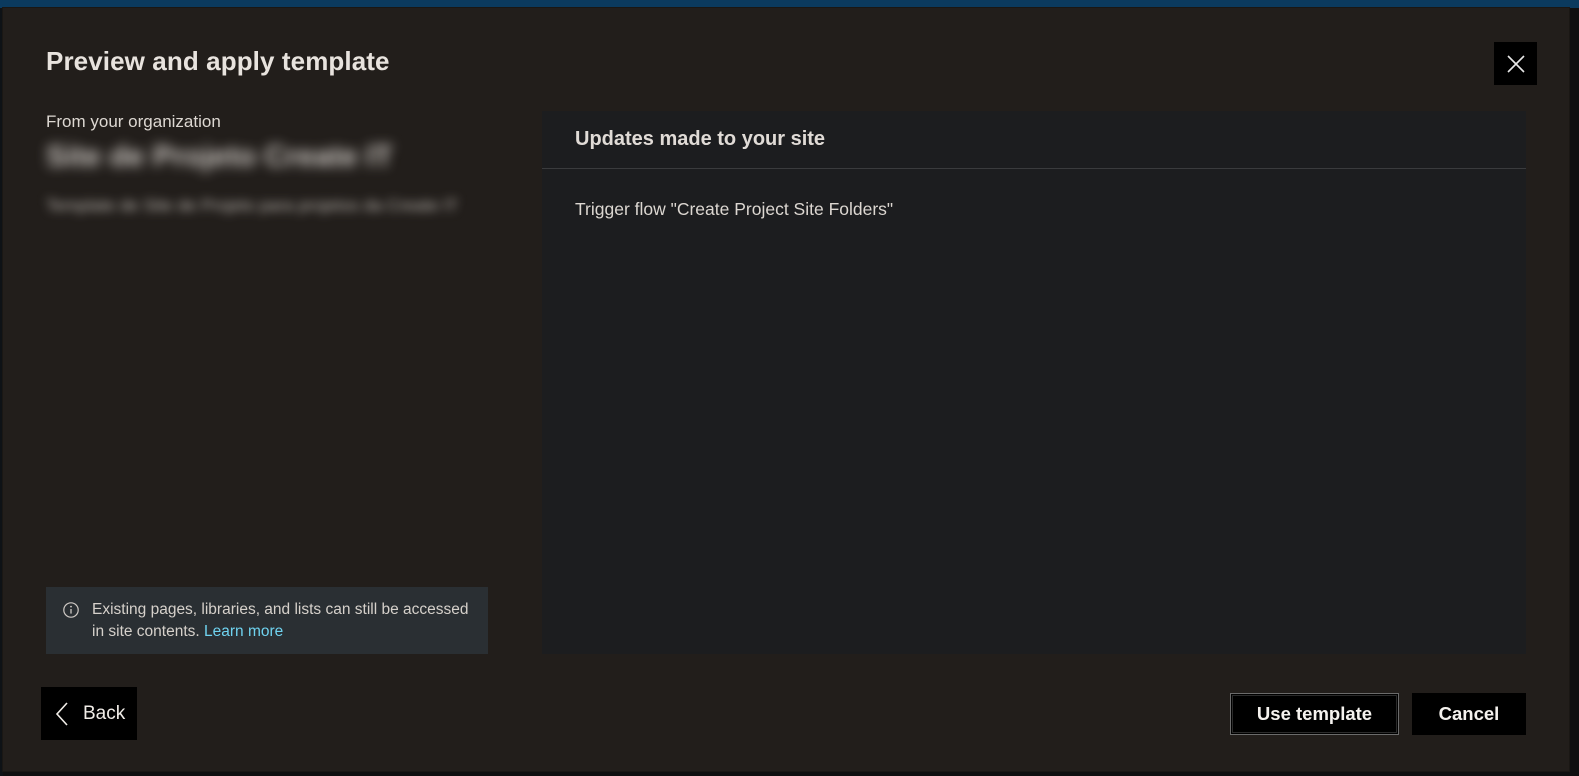  I want to click on back-button: Back, so click(89, 713).